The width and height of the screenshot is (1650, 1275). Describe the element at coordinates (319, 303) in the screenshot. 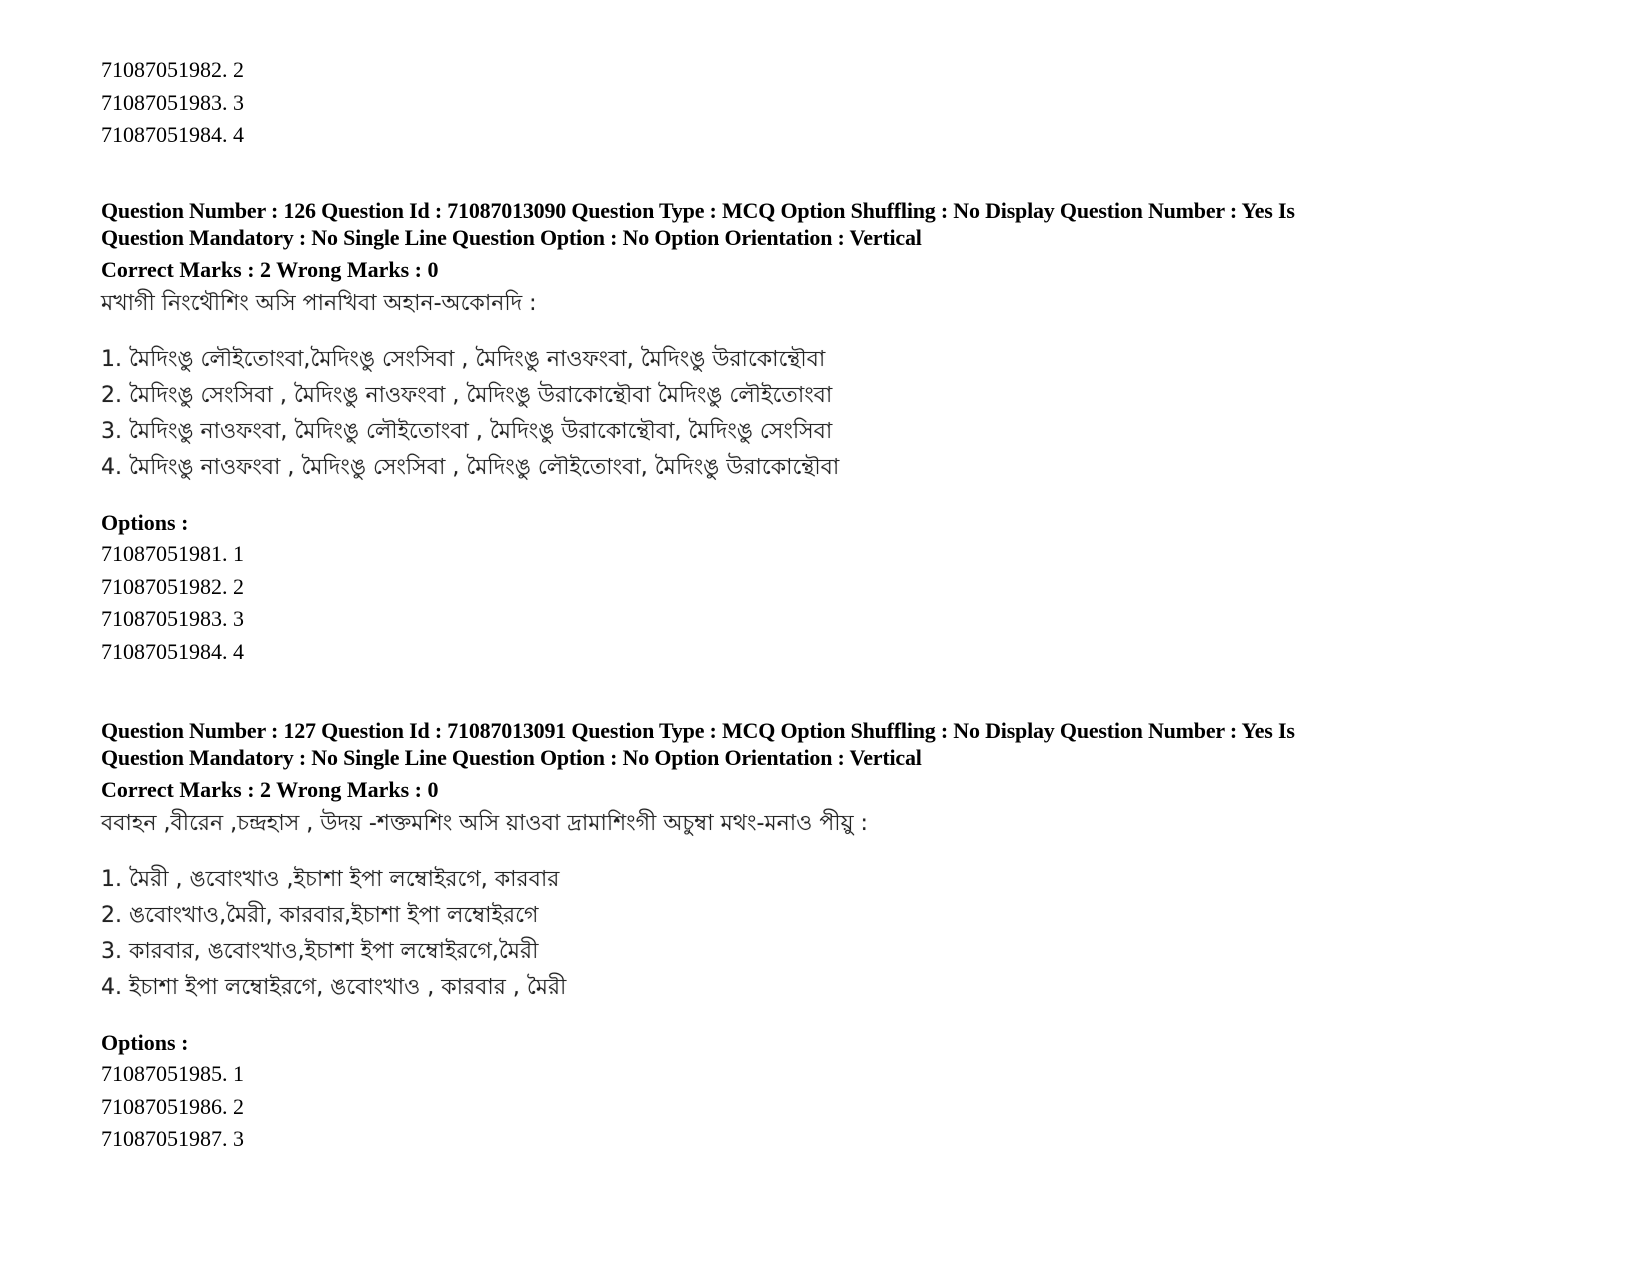

I see `question-stem: মখাগী নিংথৌশিং অসি পানখিবা অহান-অকোনদি :` at that location.